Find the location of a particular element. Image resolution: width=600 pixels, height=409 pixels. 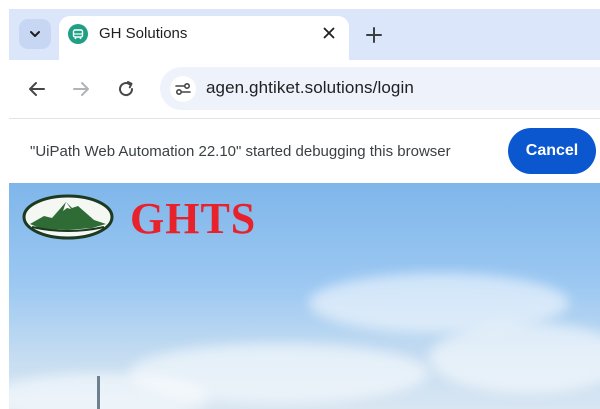

tab-active: GH Solutions is located at coordinates (204, 38).